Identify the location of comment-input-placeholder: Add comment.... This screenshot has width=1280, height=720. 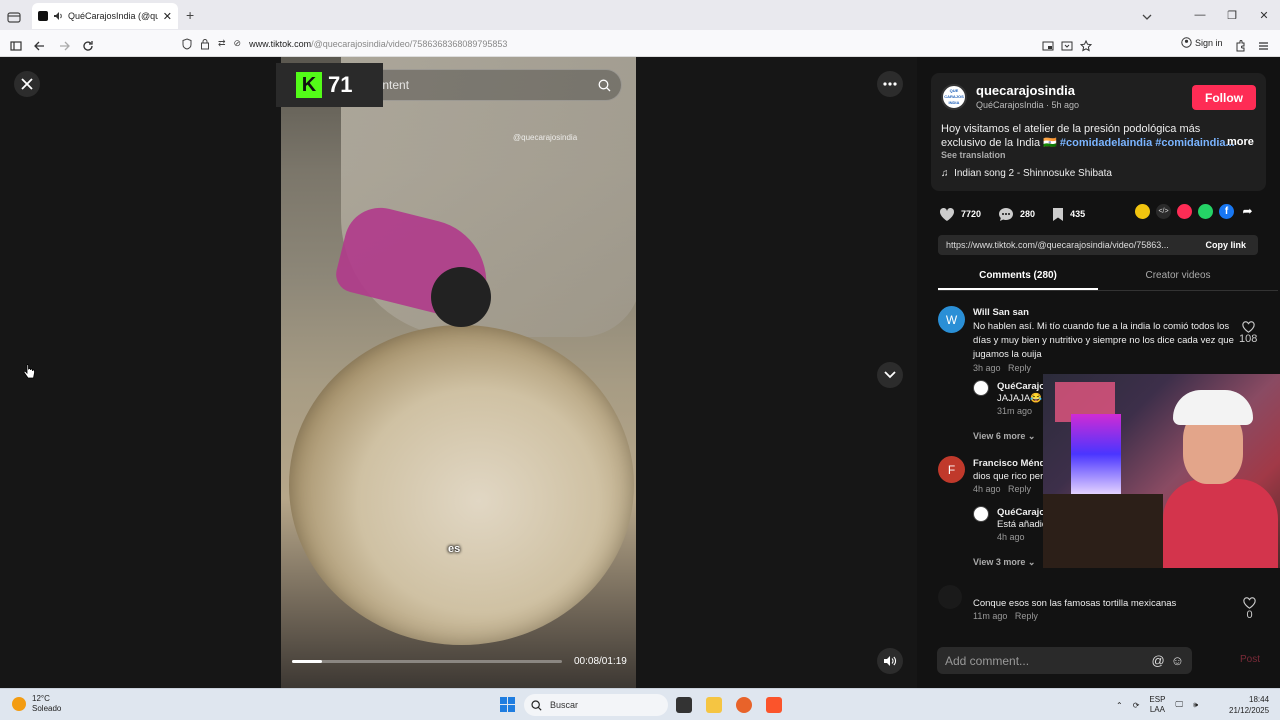
(987, 660).